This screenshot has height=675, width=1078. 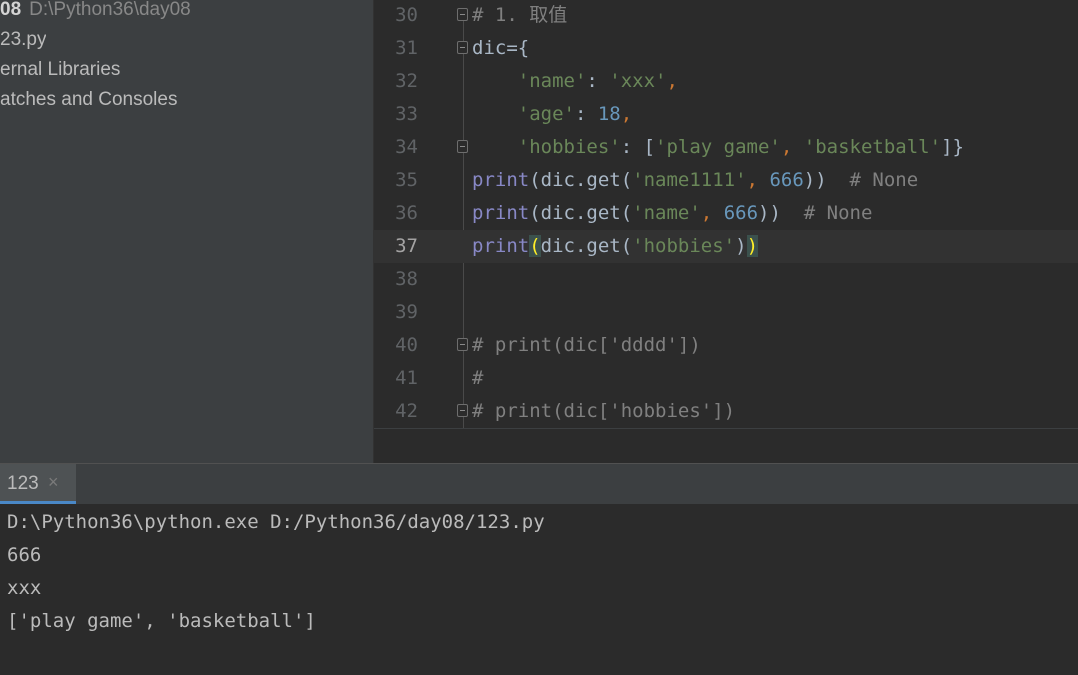 I want to click on code-token: 18, so click(x=609, y=114).